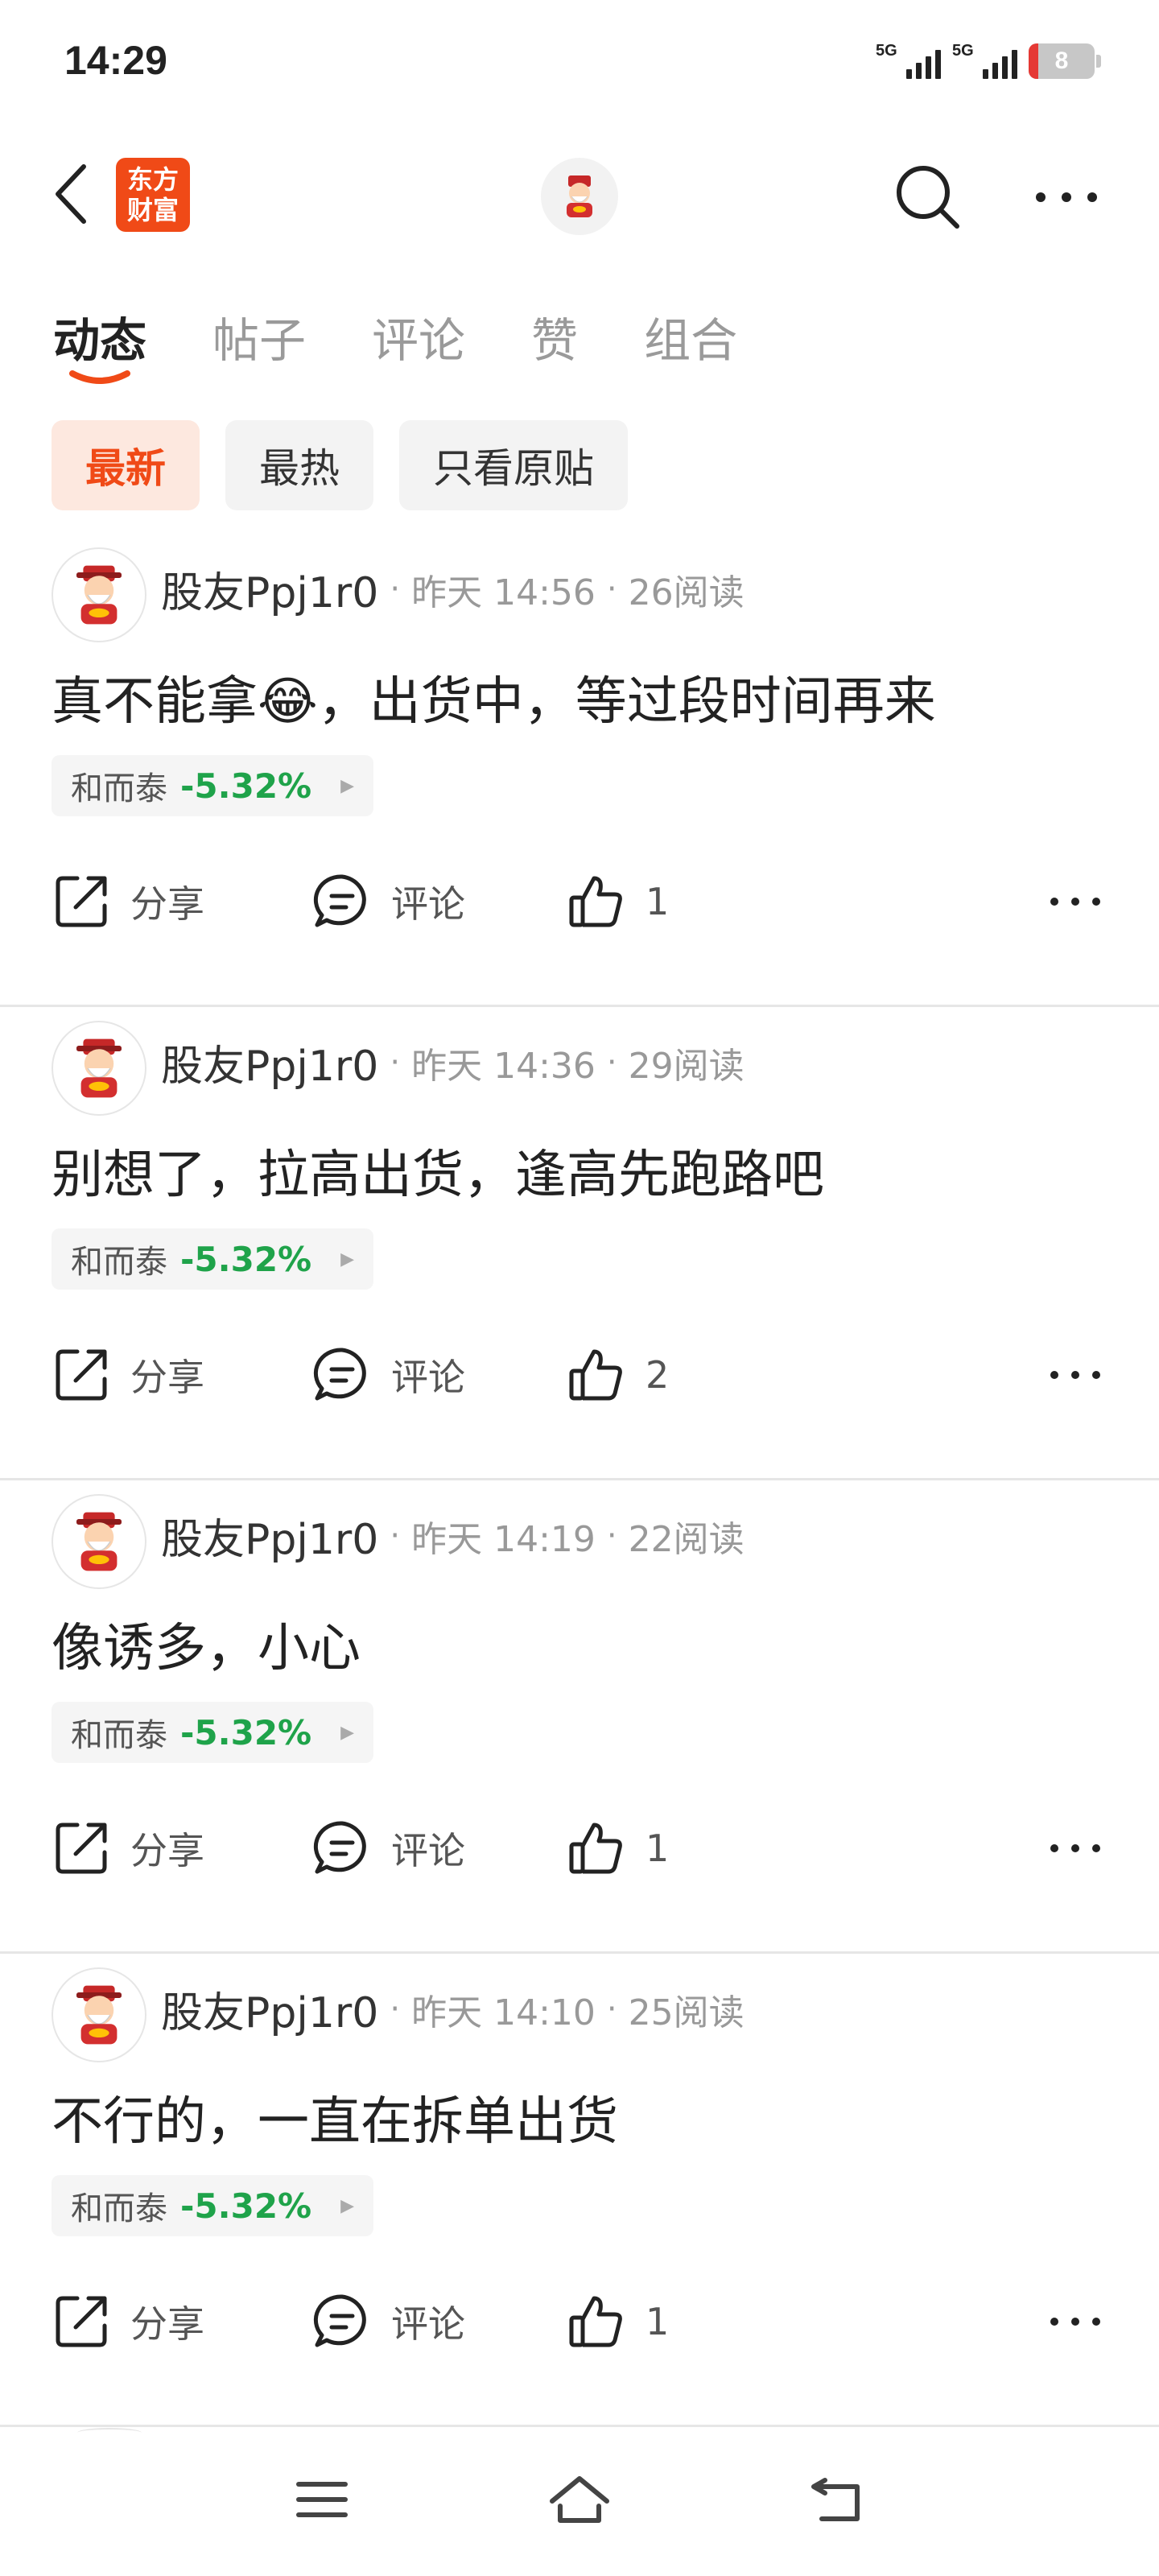 The height and width of the screenshot is (2576, 1159). I want to click on post-actions: 分享 评论 1, so click(579, 901).